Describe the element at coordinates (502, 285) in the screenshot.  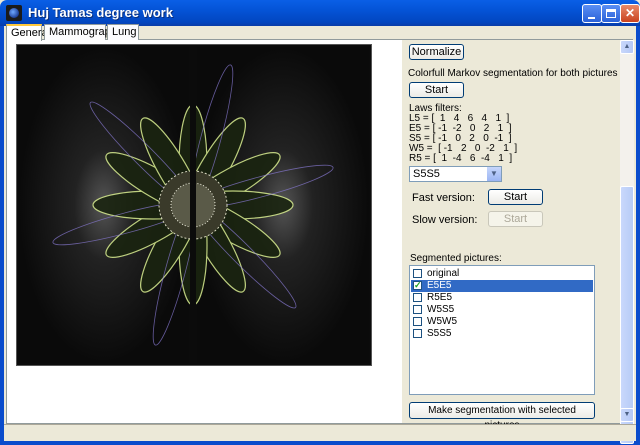
I see `list-item: E5E5` at that location.